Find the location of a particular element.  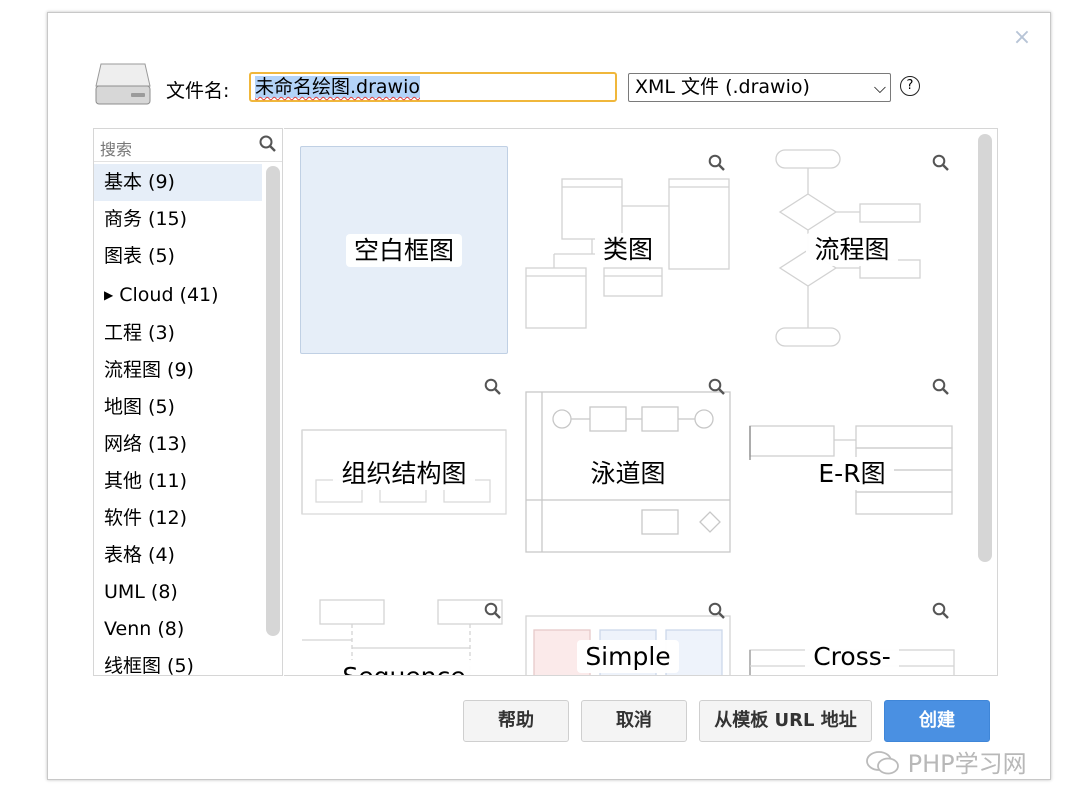

filename-label: 文件名: is located at coordinates (198, 91).